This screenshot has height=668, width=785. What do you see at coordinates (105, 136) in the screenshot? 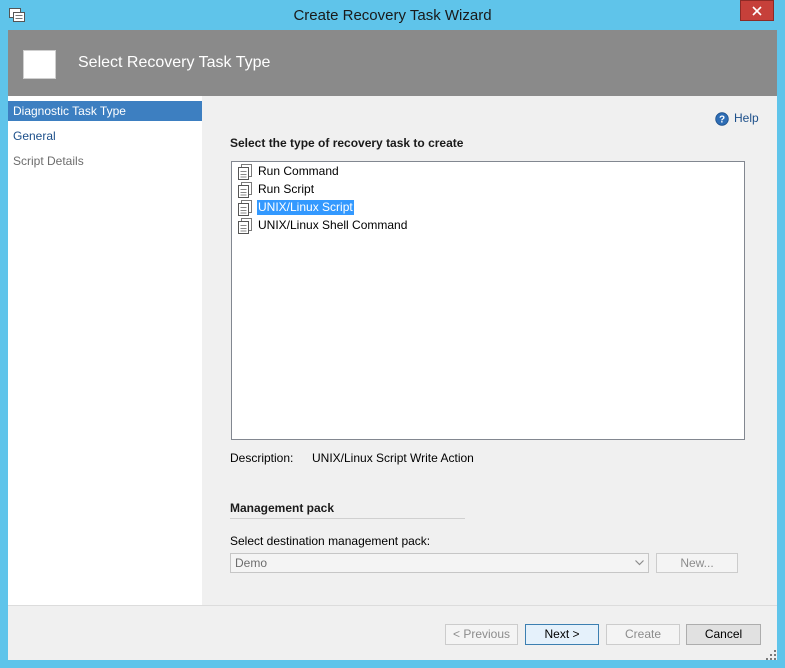
I see `nav-step-general: General` at bounding box center [105, 136].